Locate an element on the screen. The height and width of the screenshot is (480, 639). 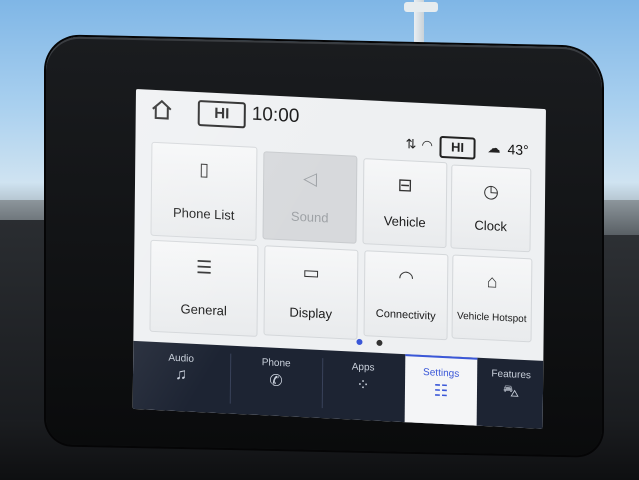
tile-label: Display is located at coordinates (311, 313).